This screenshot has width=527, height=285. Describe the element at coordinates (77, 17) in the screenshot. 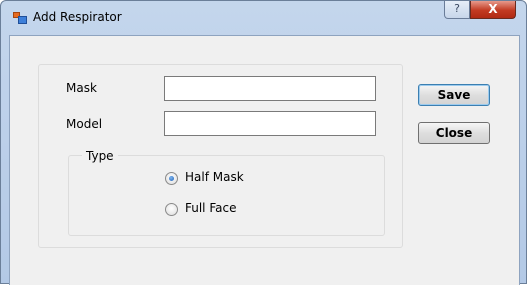

I see `window-title: Add Respirator` at that location.